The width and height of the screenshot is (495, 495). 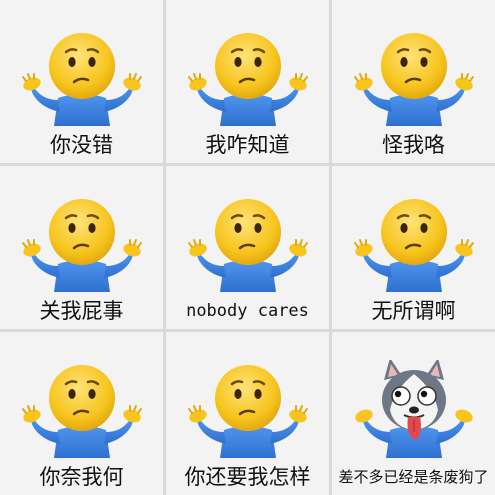 I want to click on meme-caption: 关我屁事, so click(x=81, y=311).